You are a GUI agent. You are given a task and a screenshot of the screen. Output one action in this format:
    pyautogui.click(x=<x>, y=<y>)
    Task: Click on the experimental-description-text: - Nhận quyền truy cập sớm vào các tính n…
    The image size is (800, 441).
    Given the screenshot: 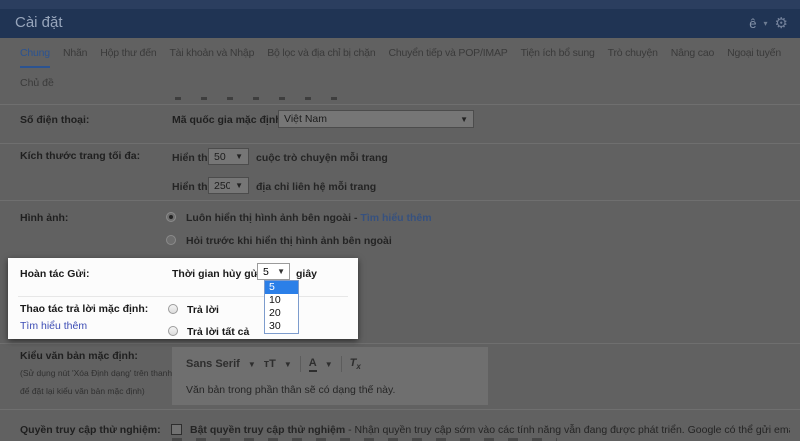 What is the action you would take?
    pyautogui.click(x=567, y=430)
    